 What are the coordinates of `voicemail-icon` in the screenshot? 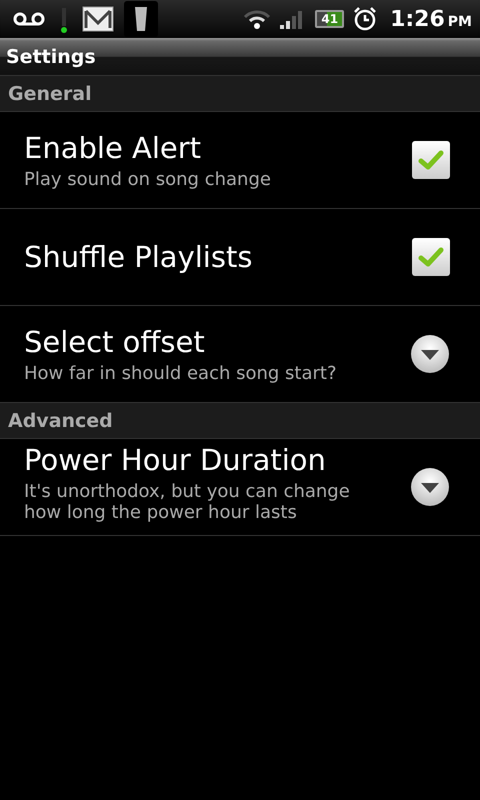 It's located at (29, 19).